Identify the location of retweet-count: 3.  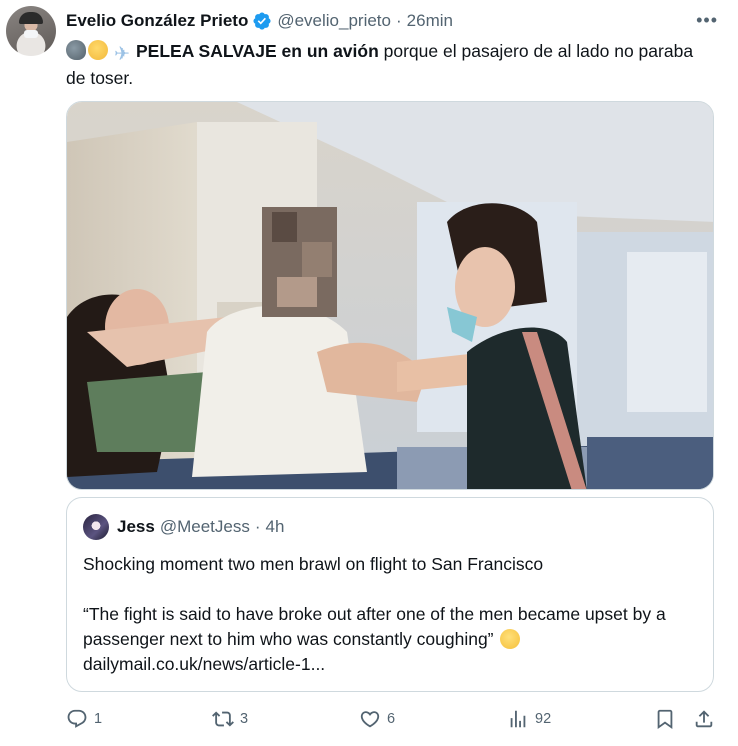
(244, 719).